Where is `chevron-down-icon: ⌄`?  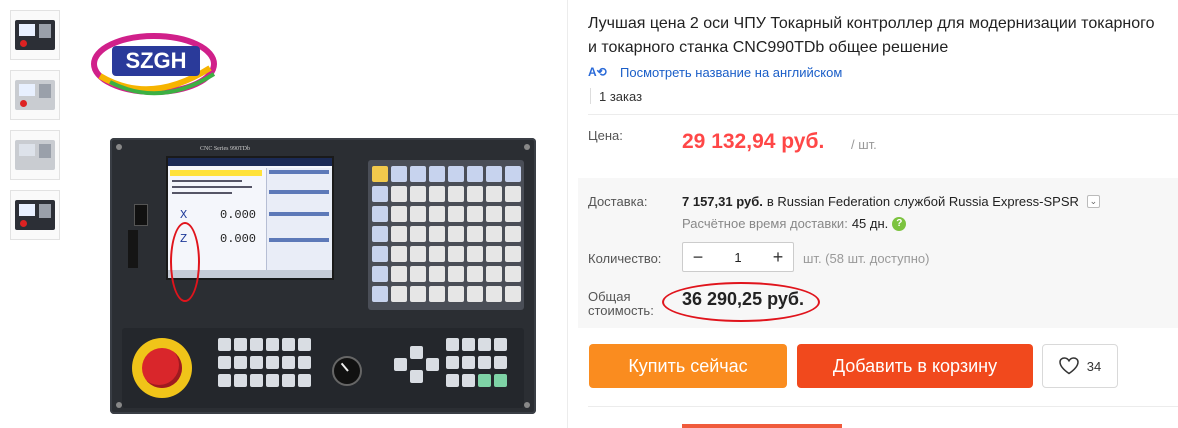
chevron-down-icon: ⌄ is located at coordinates (1093, 201).